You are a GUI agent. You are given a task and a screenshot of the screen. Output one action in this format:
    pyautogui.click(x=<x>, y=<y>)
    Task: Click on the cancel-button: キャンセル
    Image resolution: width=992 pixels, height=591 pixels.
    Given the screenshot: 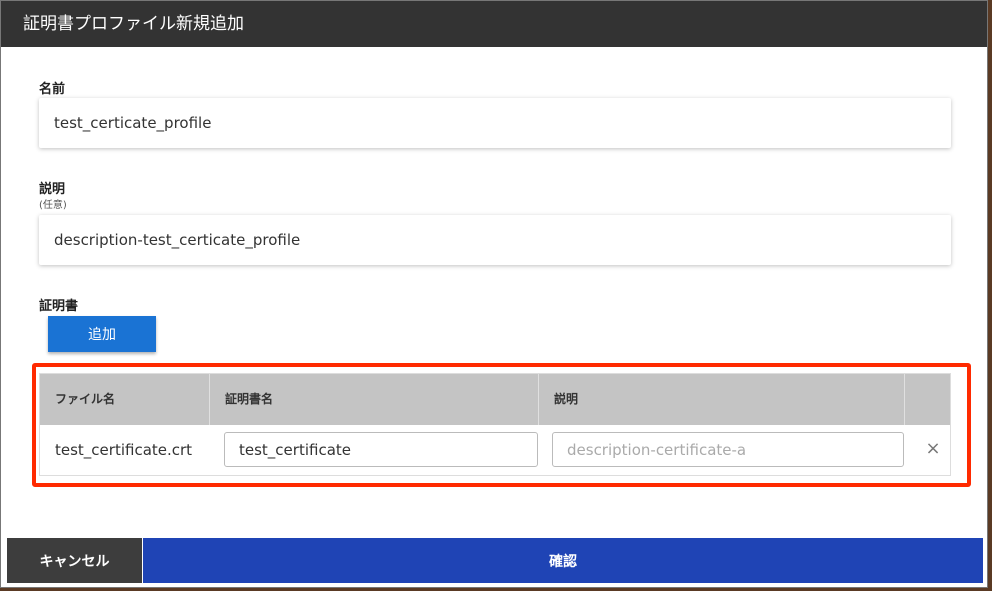 What is the action you would take?
    pyautogui.click(x=74, y=560)
    